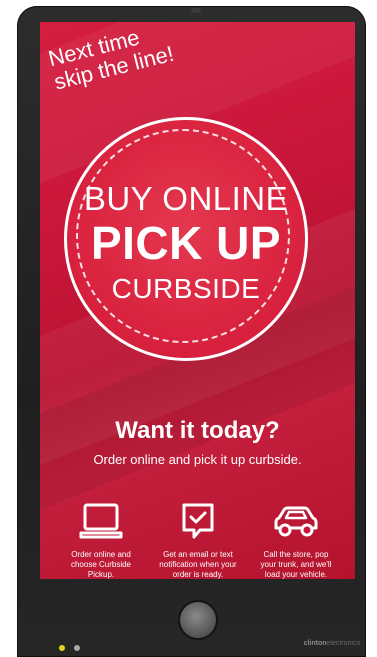 The width and height of the screenshot is (377, 657). Describe the element at coordinates (101, 554) in the screenshot. I see `step-text-line: Order online and` at that location.